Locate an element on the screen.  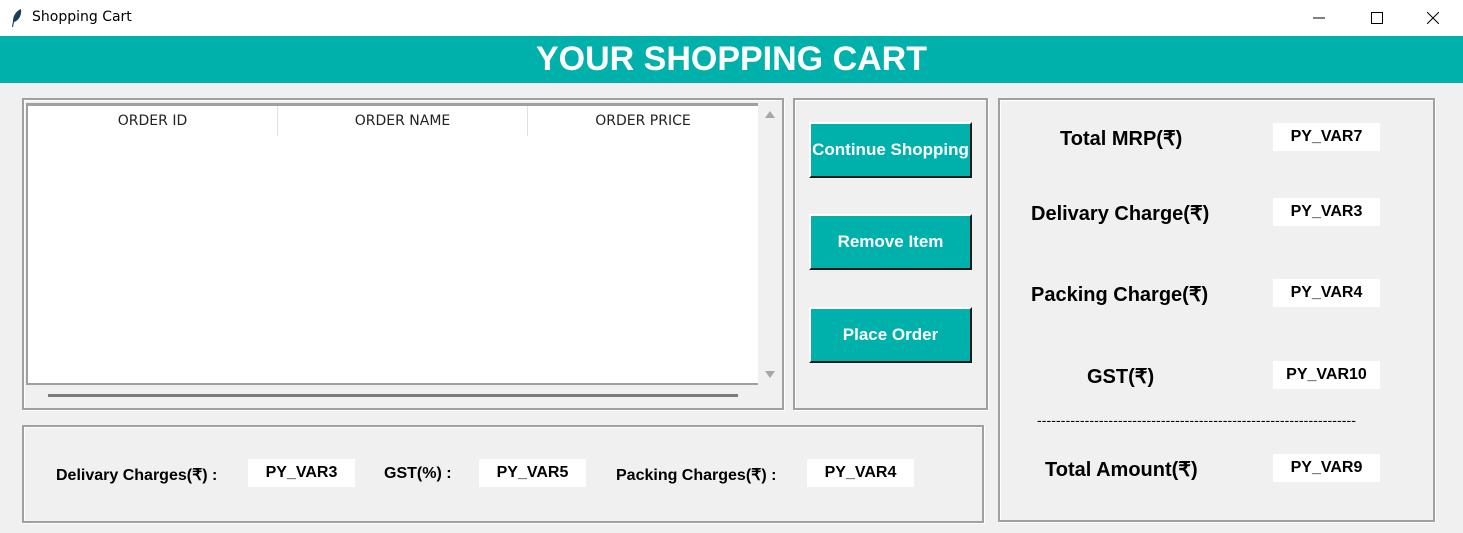
continue-shopping-button: Continue Shopping is located at coordinates (890, 150).